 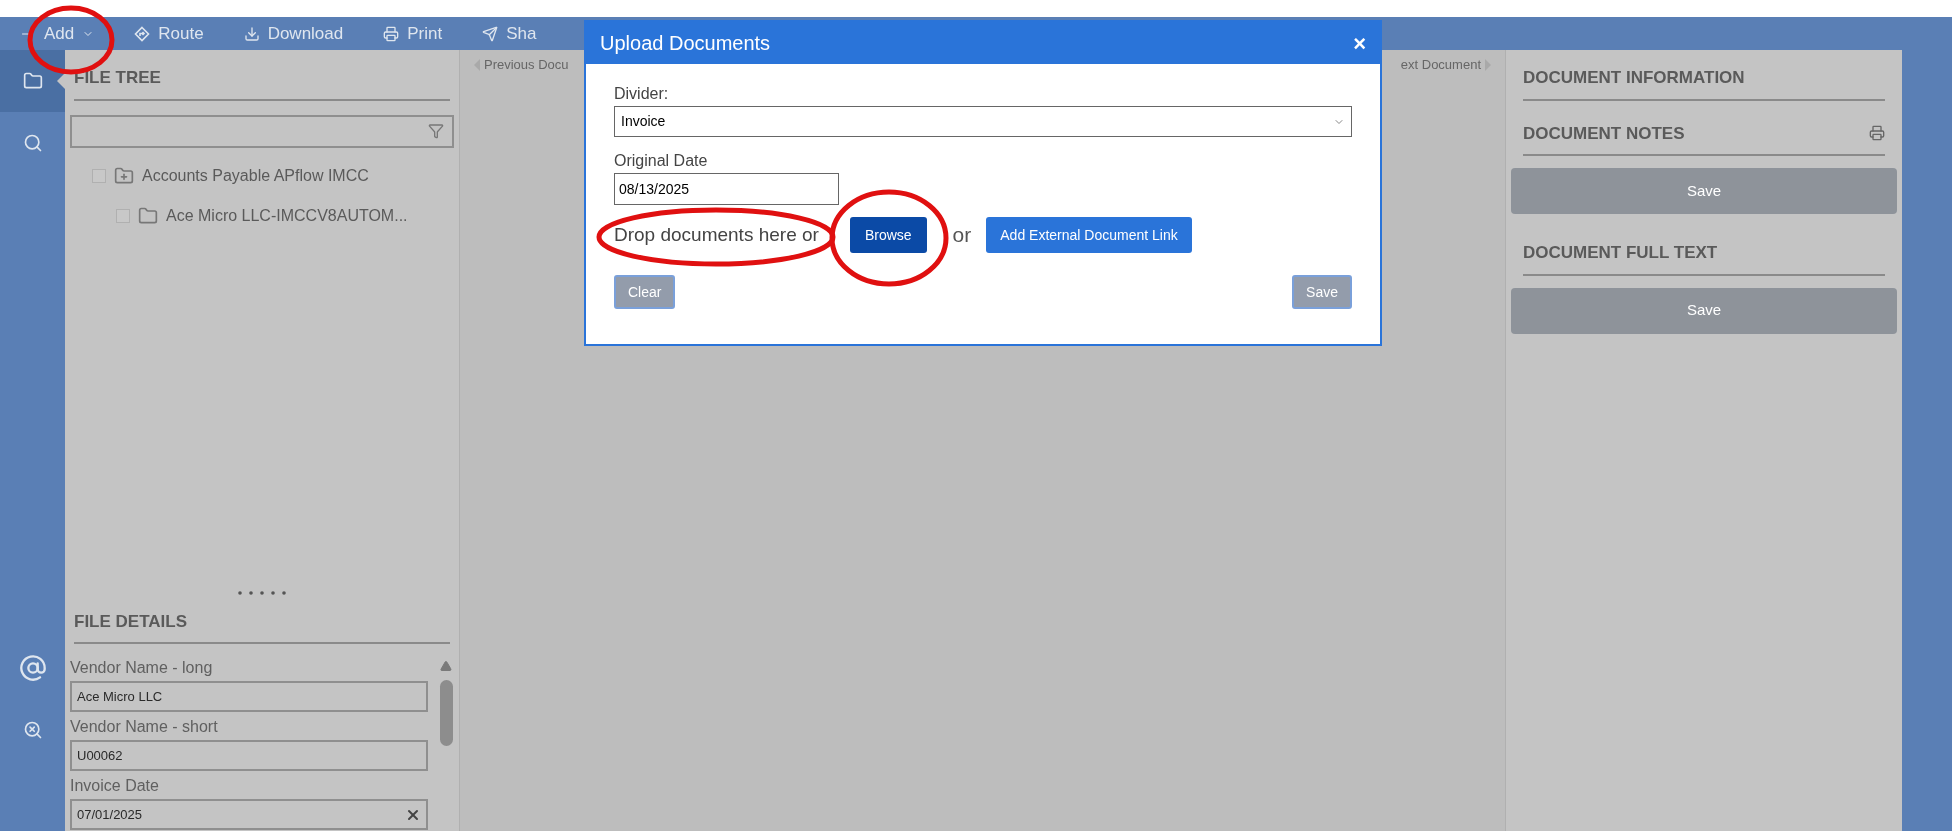 I want to click on send-icon, so click(x=490, y=33).